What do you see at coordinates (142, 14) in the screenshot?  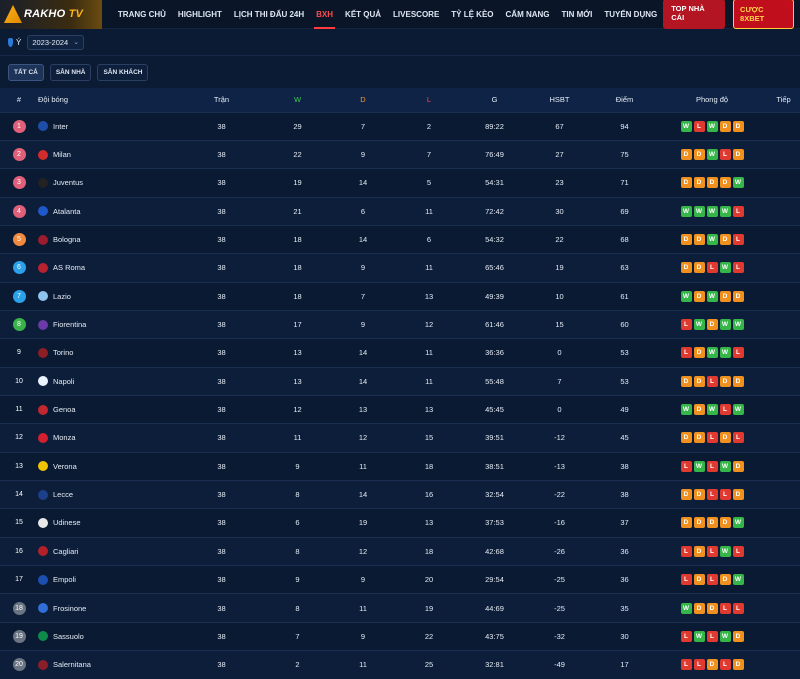 I see `nav-item-0: TRANG CHỦ` at bounding box center [142, 14].